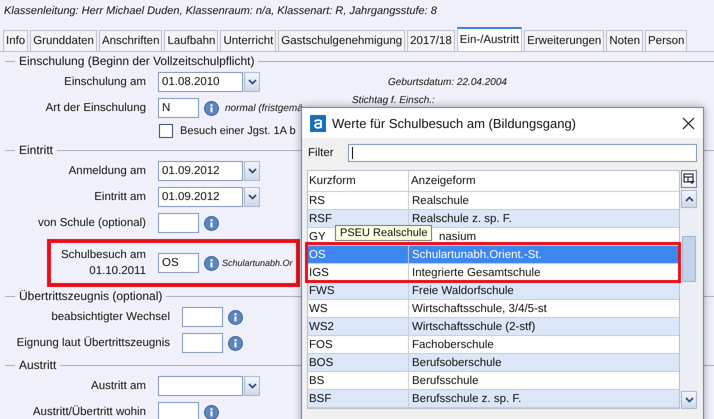  What do you see at coordinates (358, 380) in the screenshot?
I see `table-cell: BS` at bounding box center [358, 380].